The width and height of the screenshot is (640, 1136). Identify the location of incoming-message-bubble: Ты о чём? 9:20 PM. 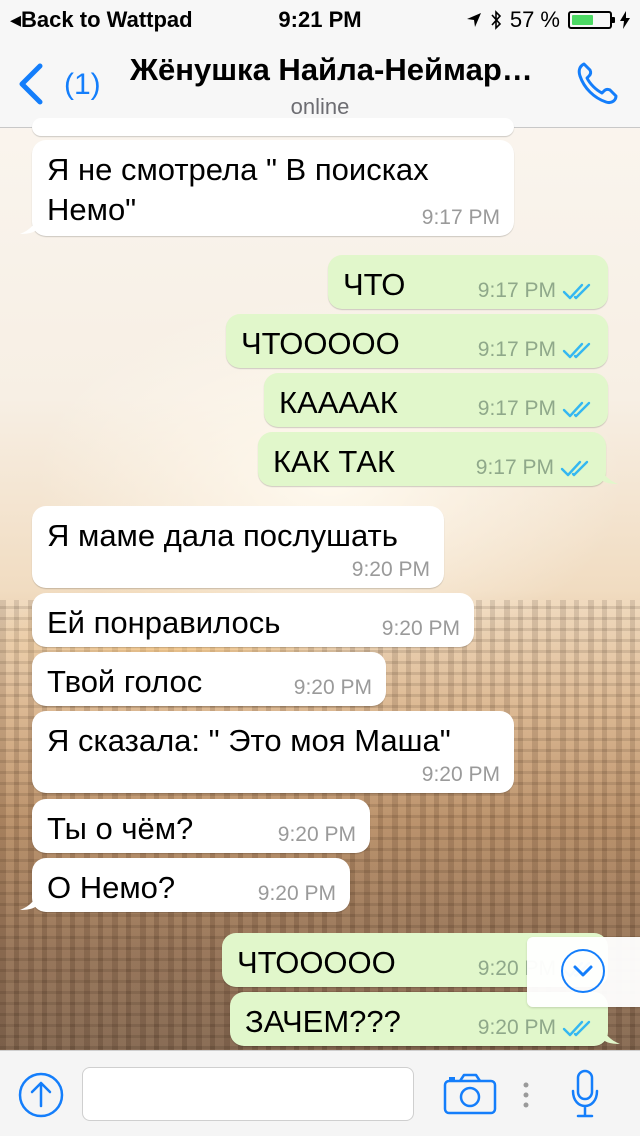
(201, 826).